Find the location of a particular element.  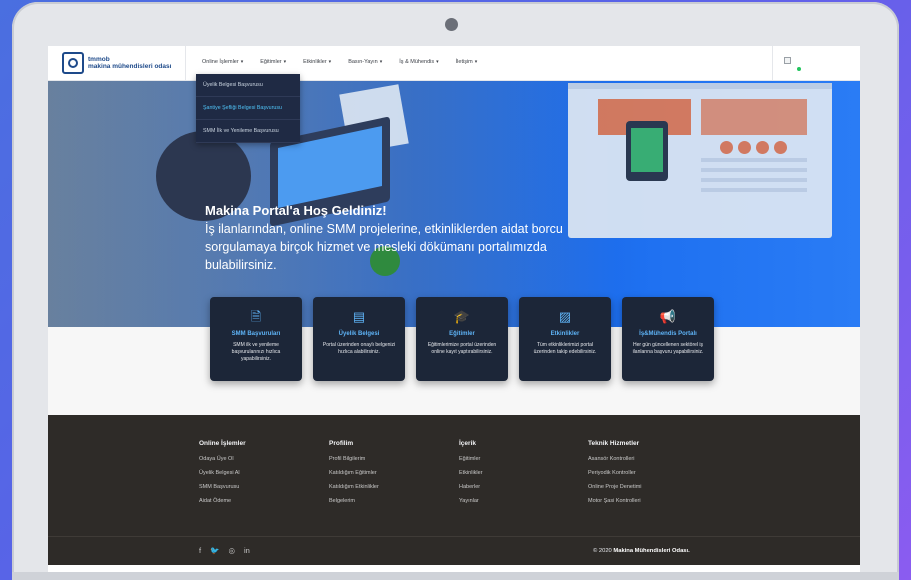

footer-link: Etkinlikler is located at coordinates (519, 473).